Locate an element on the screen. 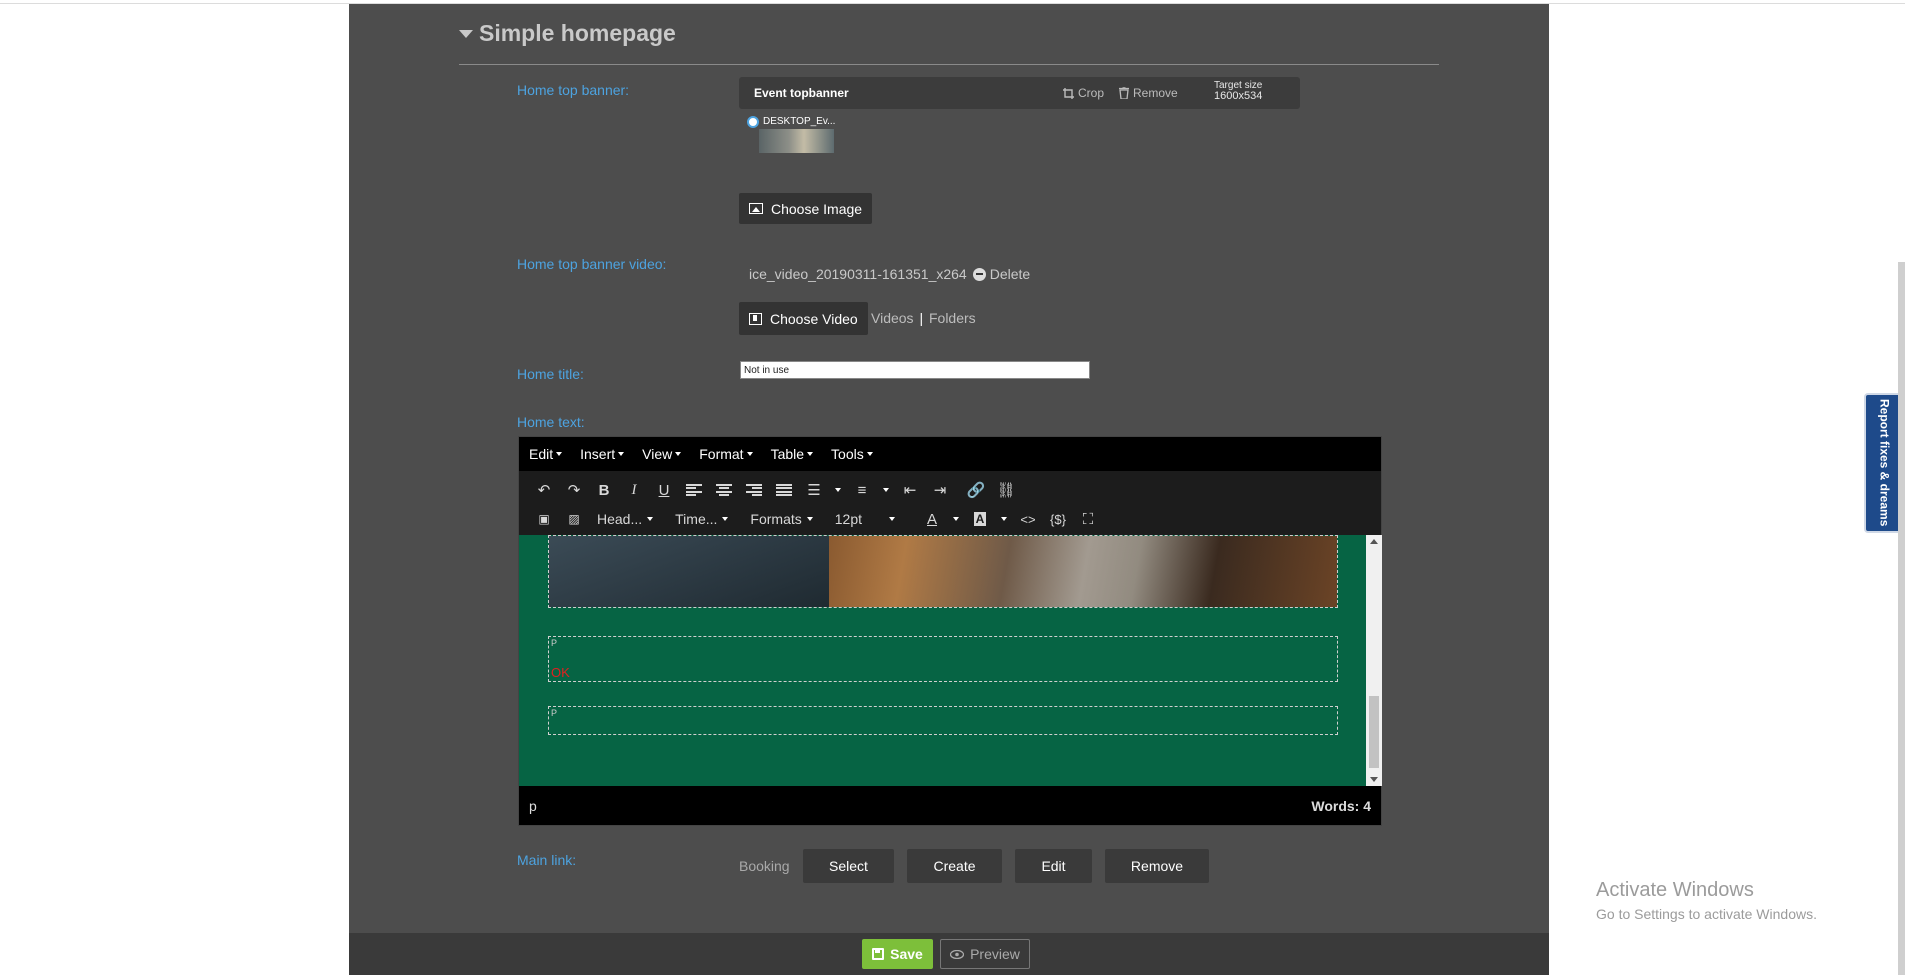 Image resolution: width=1905 pixels, height=975 pixels. select-link-button: Select is located at coordinates (848, 866).